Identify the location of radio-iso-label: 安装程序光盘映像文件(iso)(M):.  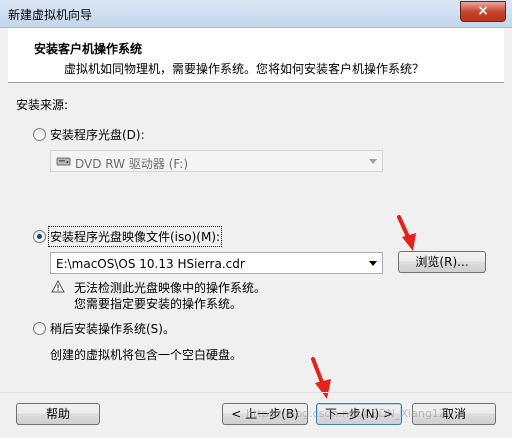
(135, 236).